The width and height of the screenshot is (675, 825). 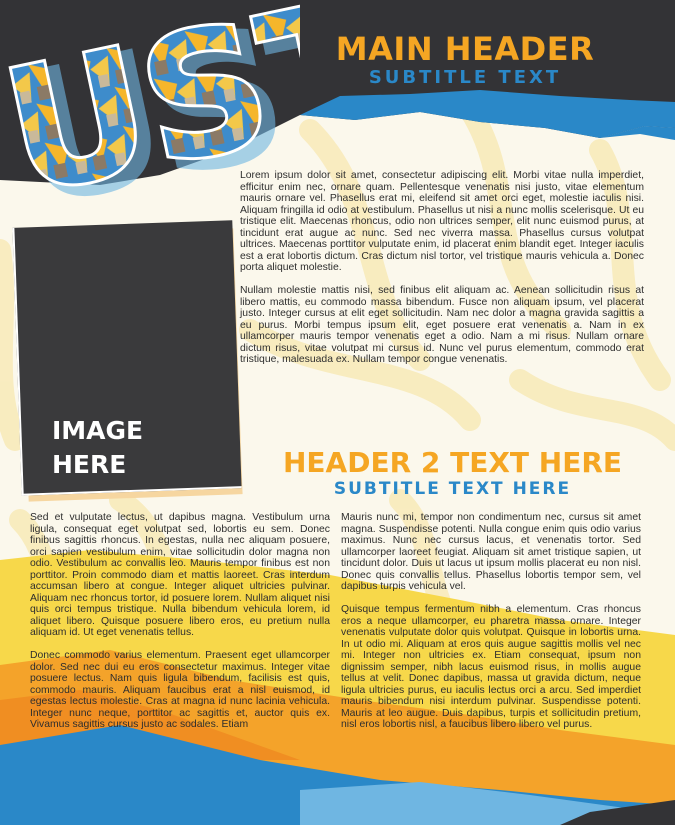 What do you see at coordinates (465, 77) in the screenshot?
I see `main-subtitle: SUBTITLE TEXT` at bounding box center [465, 77].